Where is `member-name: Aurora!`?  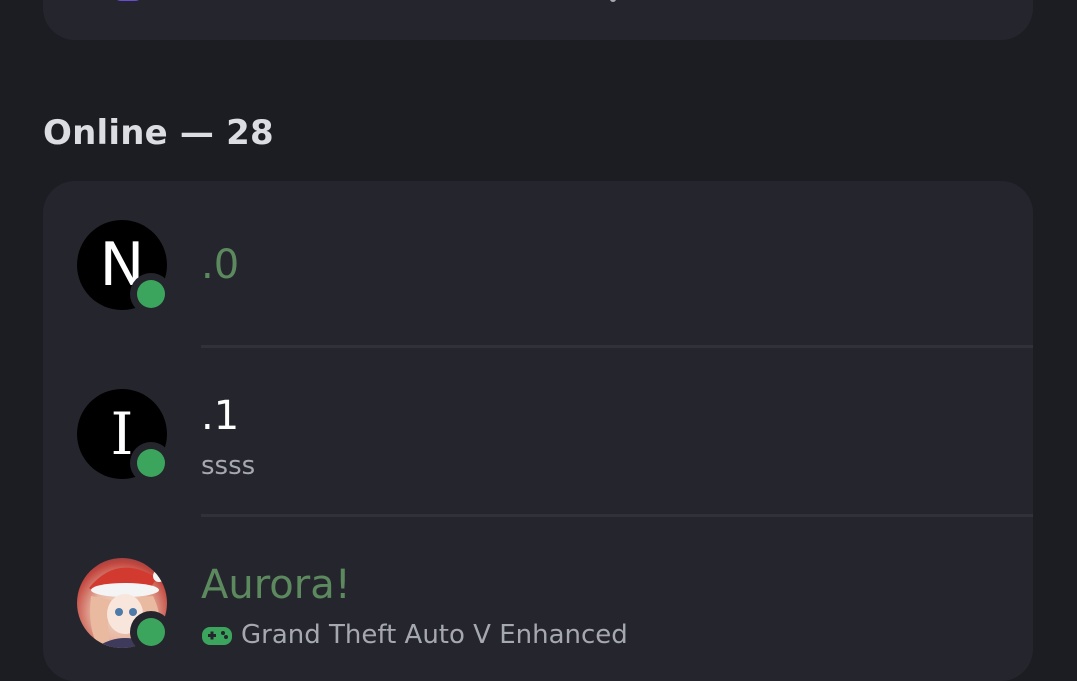
member-name: Aurora! is located at coordinates (276, 585).